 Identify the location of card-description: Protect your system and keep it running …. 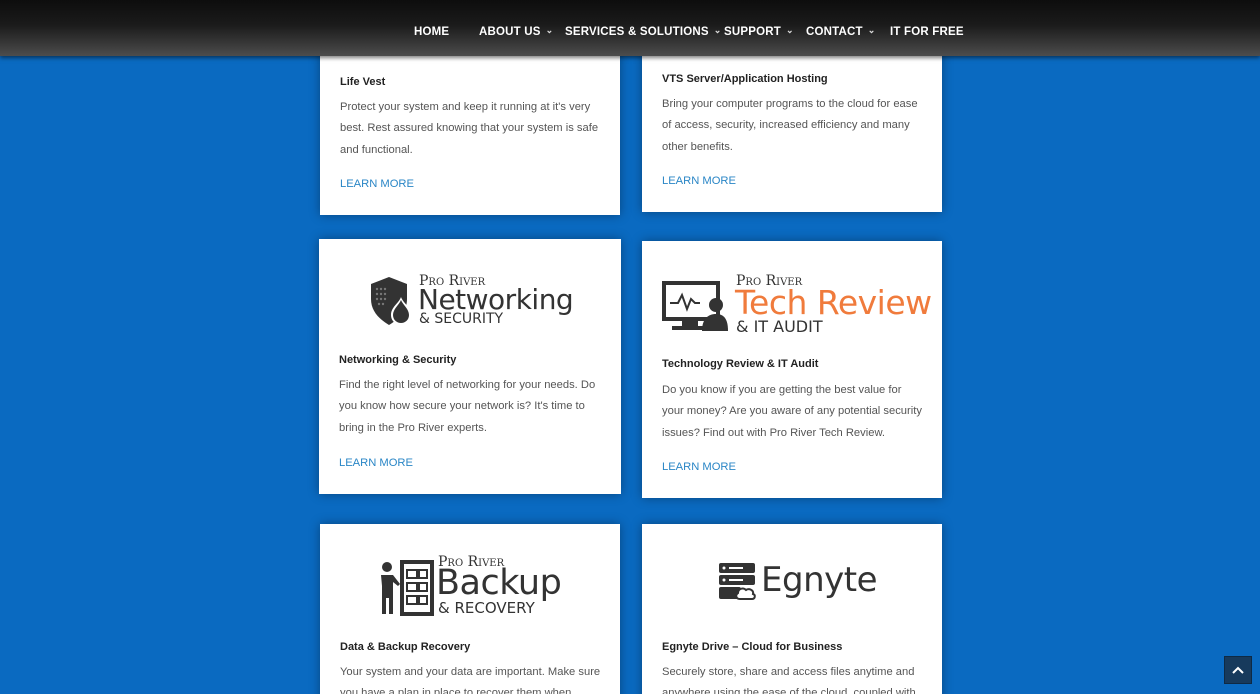
(469, 128).